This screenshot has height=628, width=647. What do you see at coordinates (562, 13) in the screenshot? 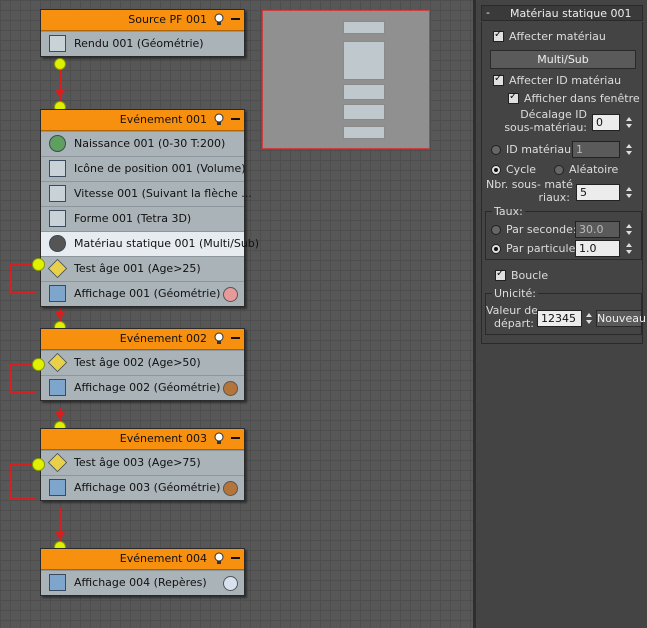
I see `rollout-header: - Matériau statique 001` at bounding box center [562, 13].